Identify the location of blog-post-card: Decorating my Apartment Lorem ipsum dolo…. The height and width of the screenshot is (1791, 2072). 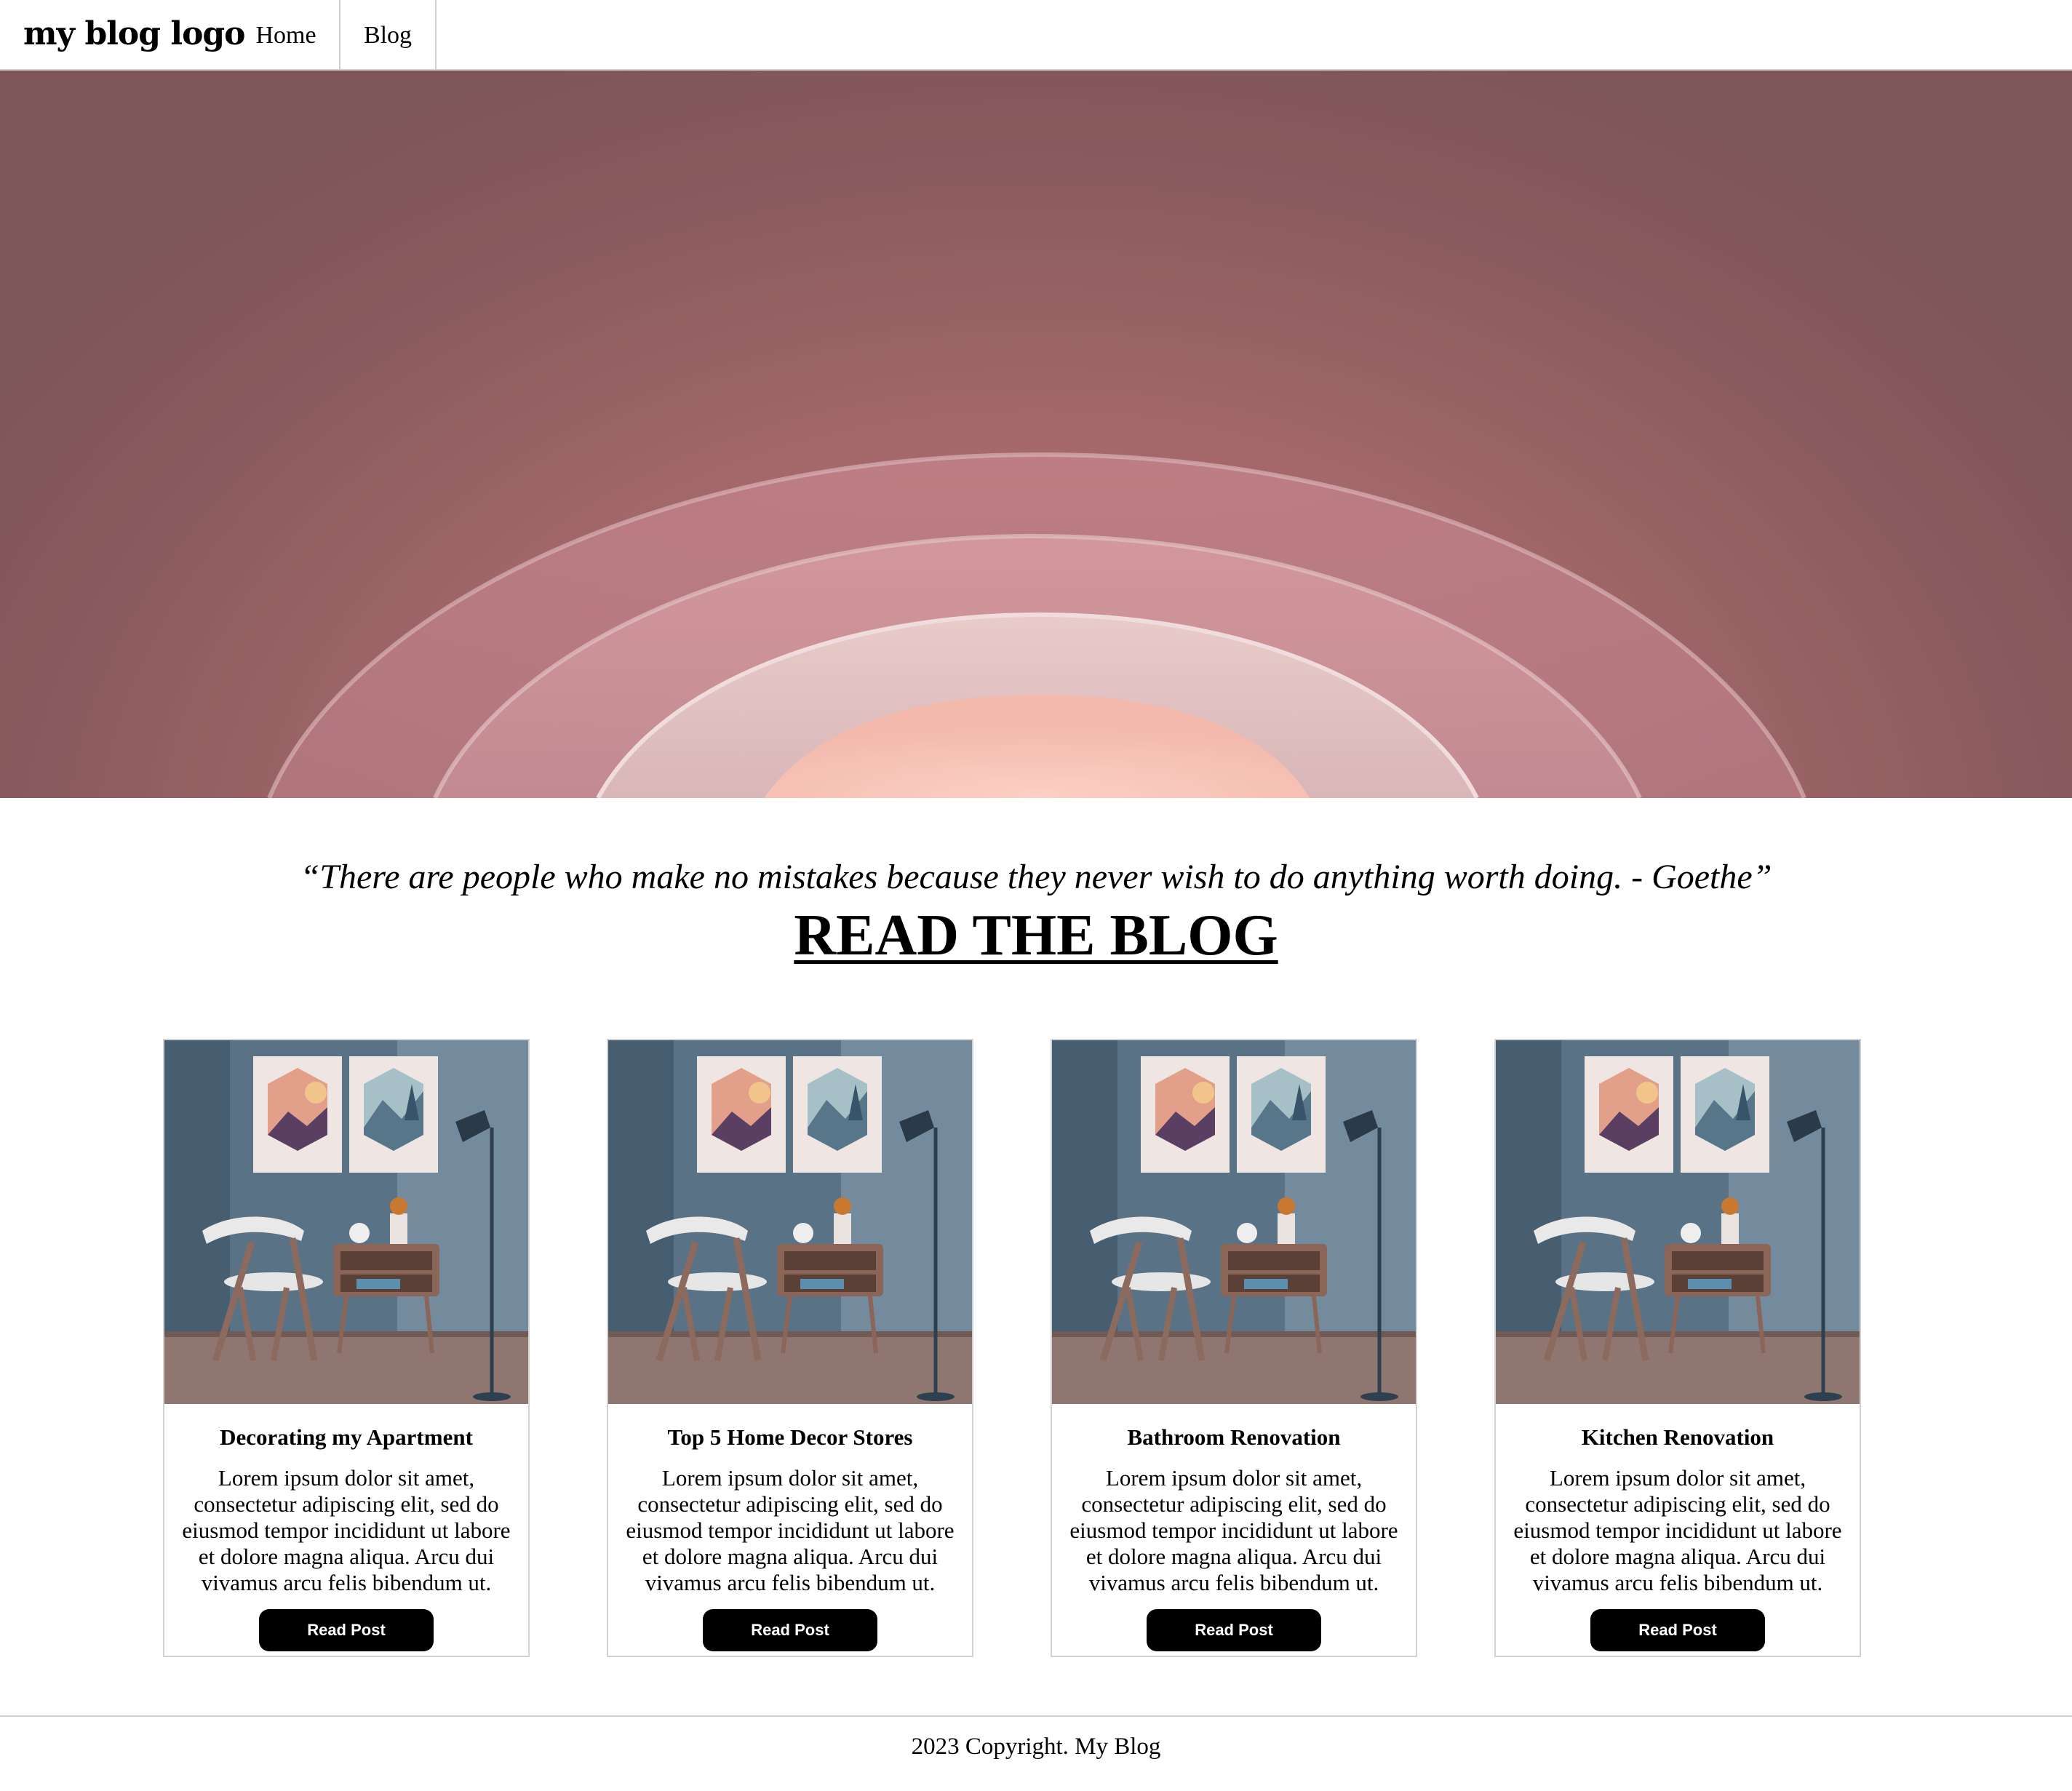
(346, 1348).